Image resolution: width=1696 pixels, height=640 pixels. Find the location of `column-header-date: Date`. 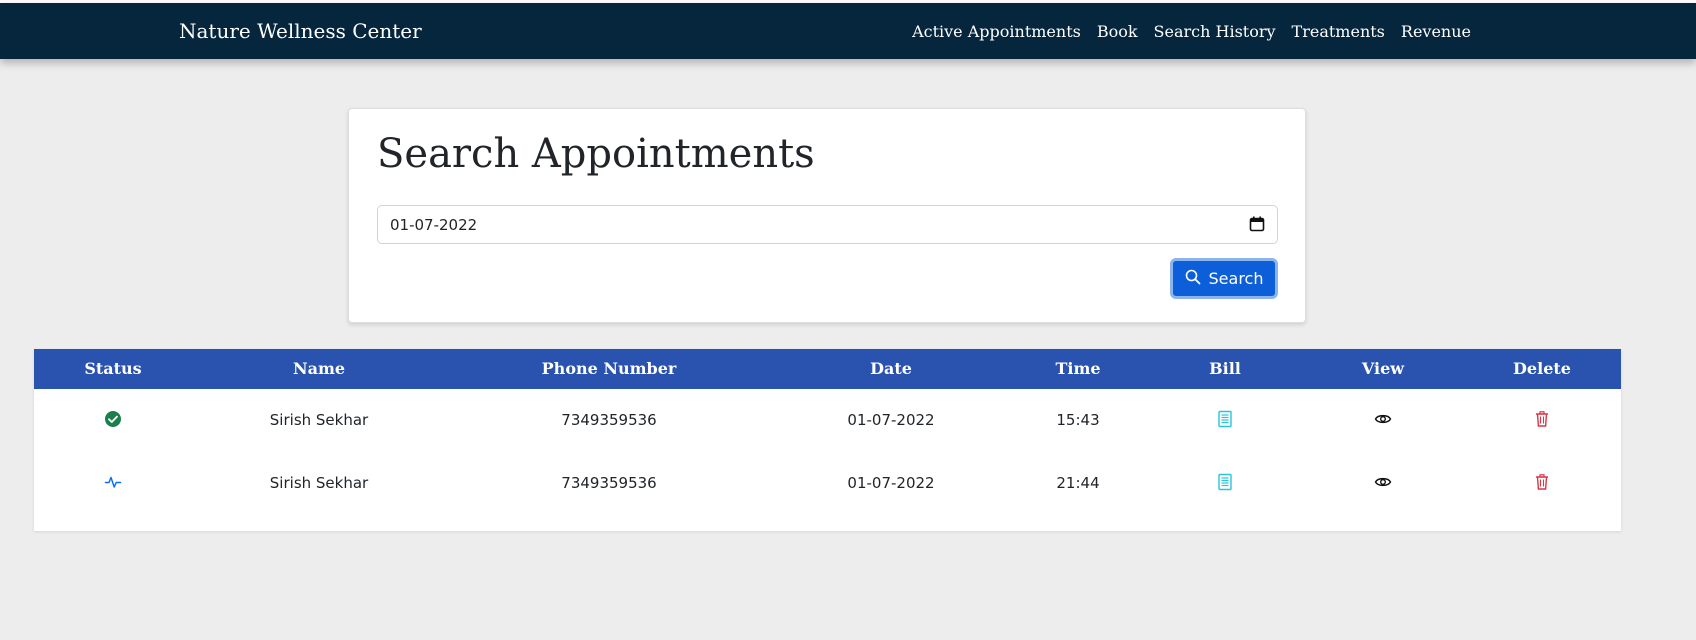

column-header-date: Date is located at coordinates (891, 368).